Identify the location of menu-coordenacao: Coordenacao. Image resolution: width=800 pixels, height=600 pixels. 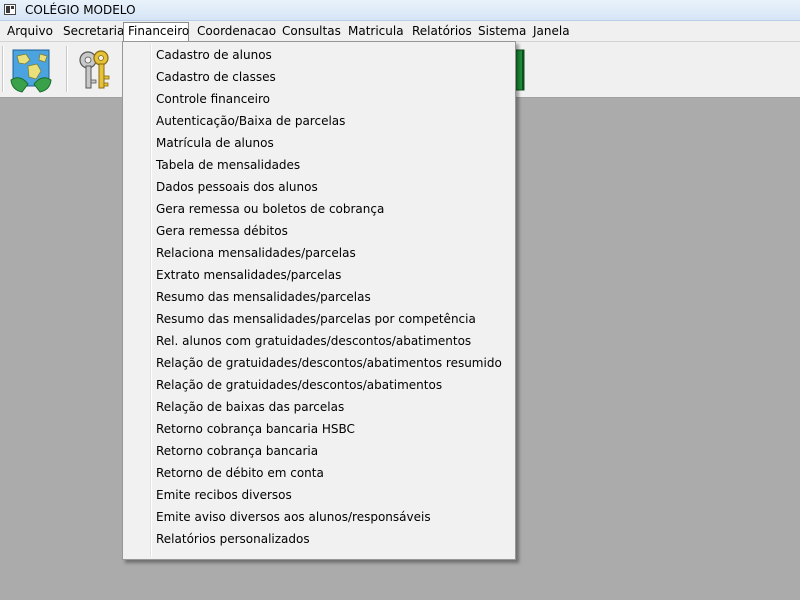
(236, 31).